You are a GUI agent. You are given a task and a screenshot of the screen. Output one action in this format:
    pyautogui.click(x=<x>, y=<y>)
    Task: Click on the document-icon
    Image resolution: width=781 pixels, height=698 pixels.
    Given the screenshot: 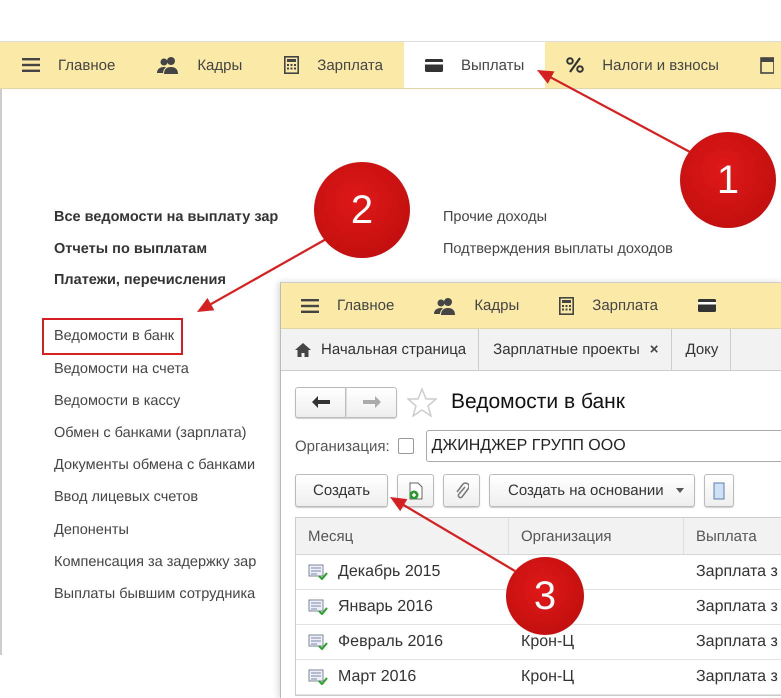 What is the action you would take?
    pyautogui.click(x=718, y=491)
    